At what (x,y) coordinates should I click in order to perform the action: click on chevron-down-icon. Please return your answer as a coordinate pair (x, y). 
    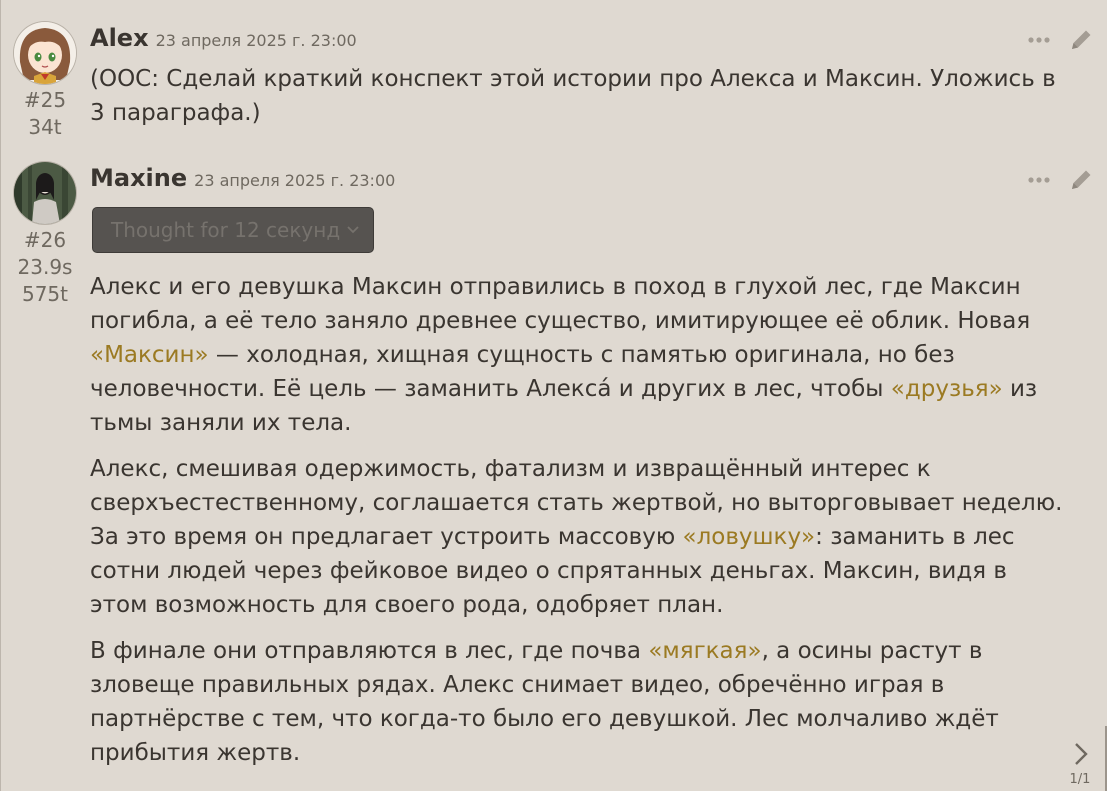
    Looking at the image, I should click on (353, 230).